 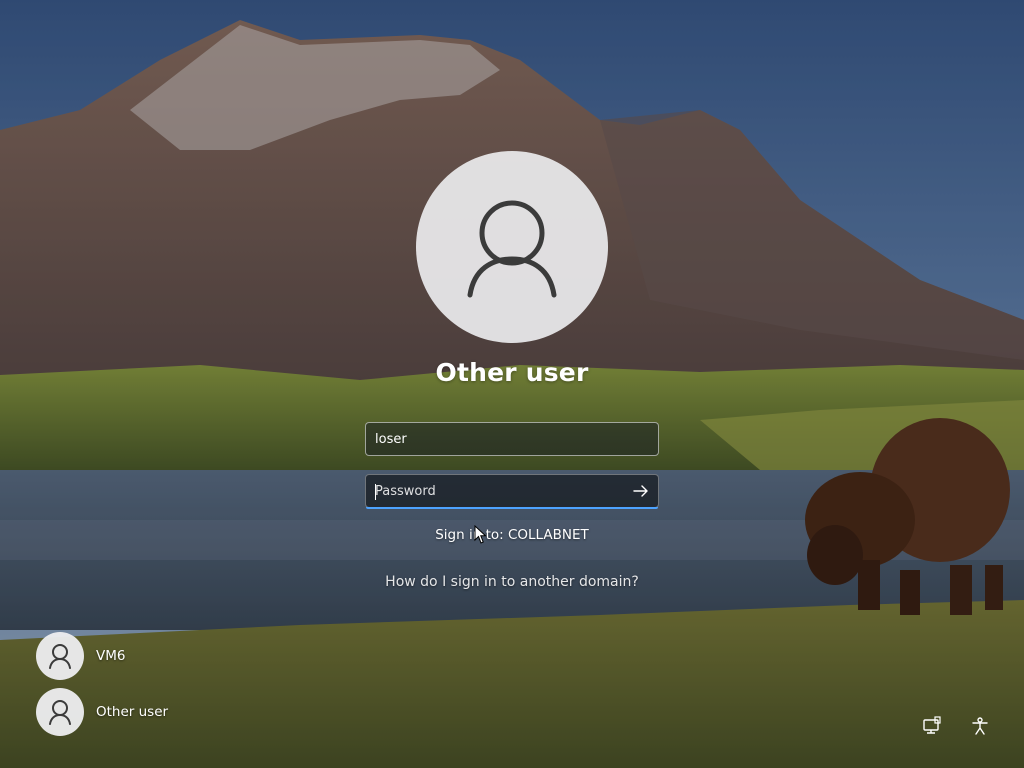 I want to click on password-field, so click(x=512, y=491).